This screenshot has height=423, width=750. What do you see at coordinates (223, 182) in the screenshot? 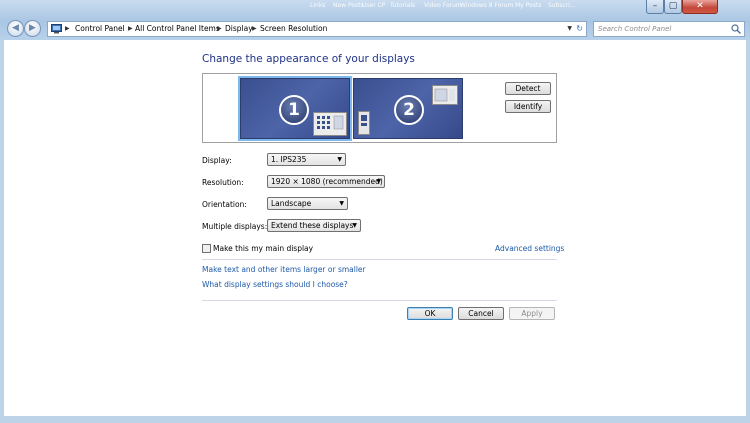
I see `resolution-label: Resolution:` at bounding box center [223, 182].